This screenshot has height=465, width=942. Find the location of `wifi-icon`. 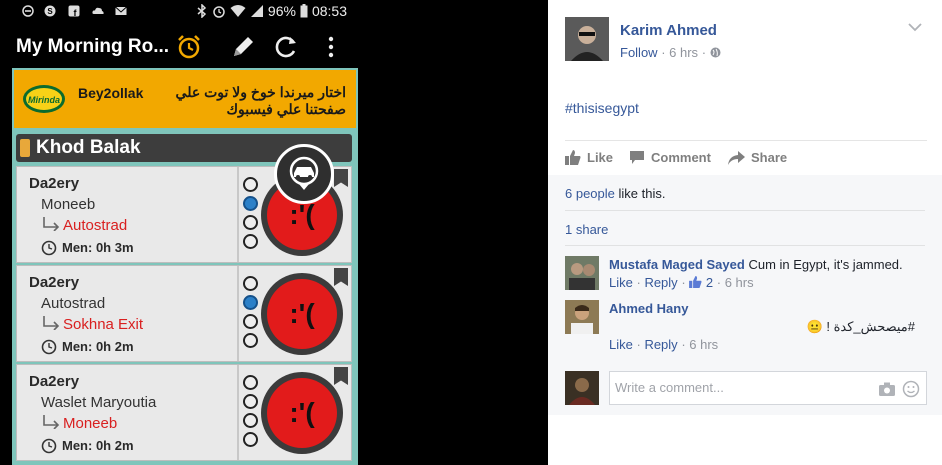

wifi-icon is located at coordinates (238, 11).